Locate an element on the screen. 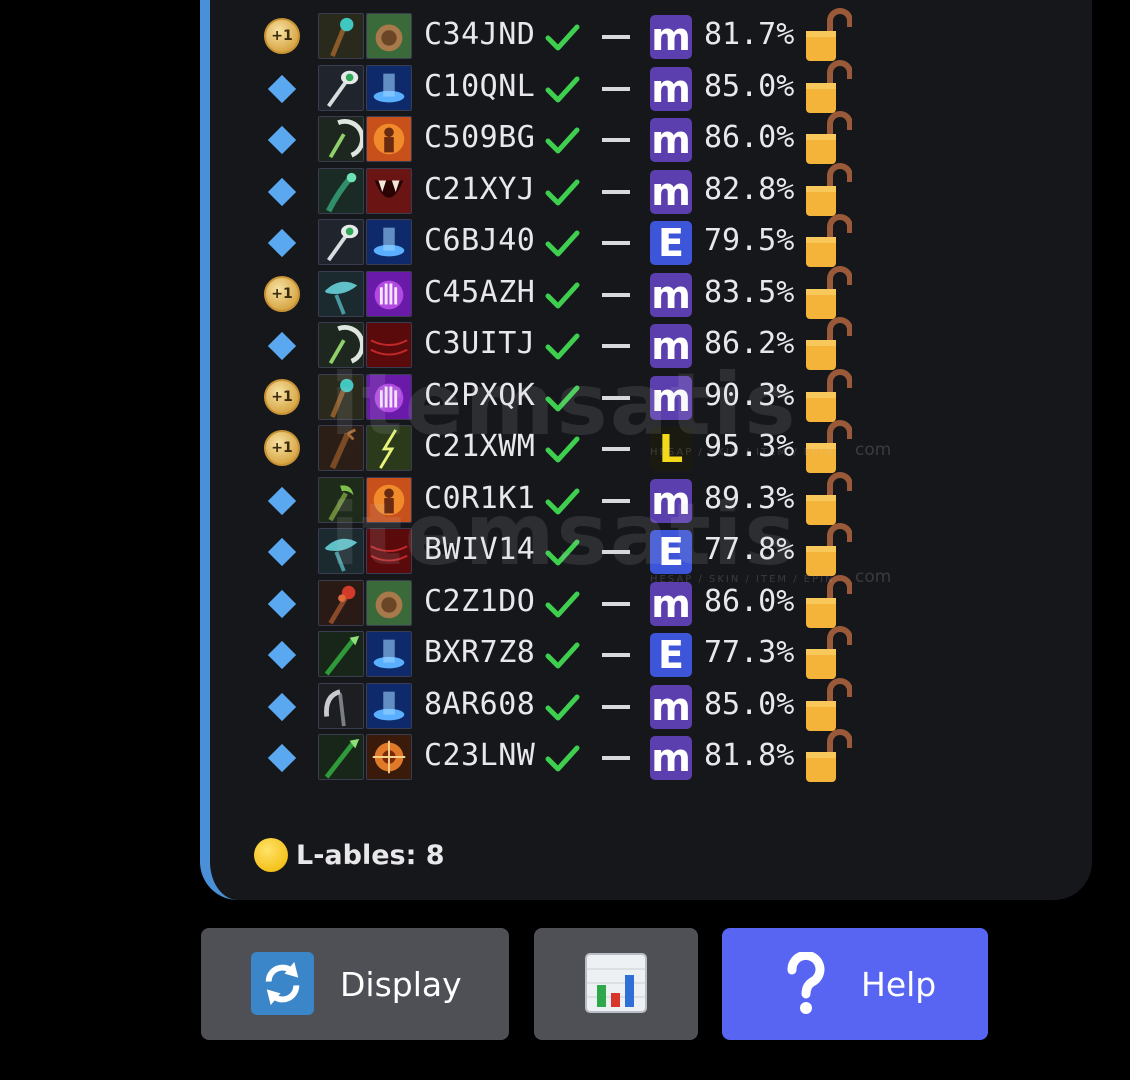 The image size is (1130, 1080). table-row: C10QNL m 85.0% is located at coordinates (560, 87).